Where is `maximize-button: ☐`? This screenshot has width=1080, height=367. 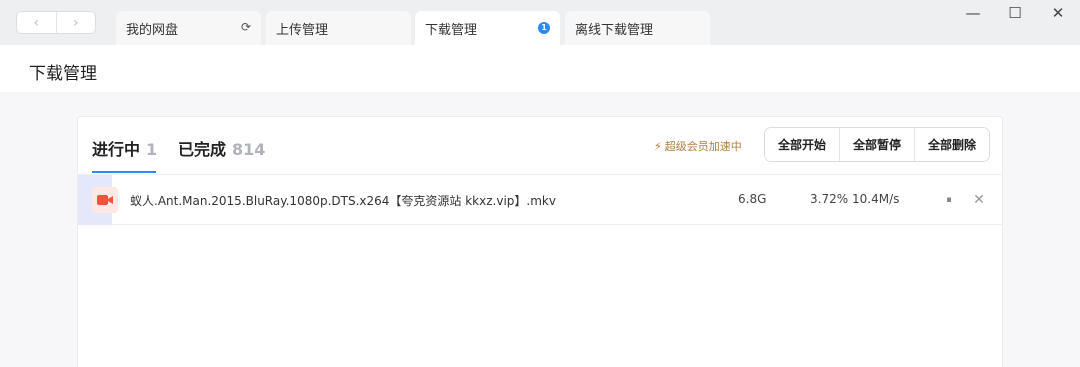
maximize-button: ☐ is located at coordinates (1015, 13).